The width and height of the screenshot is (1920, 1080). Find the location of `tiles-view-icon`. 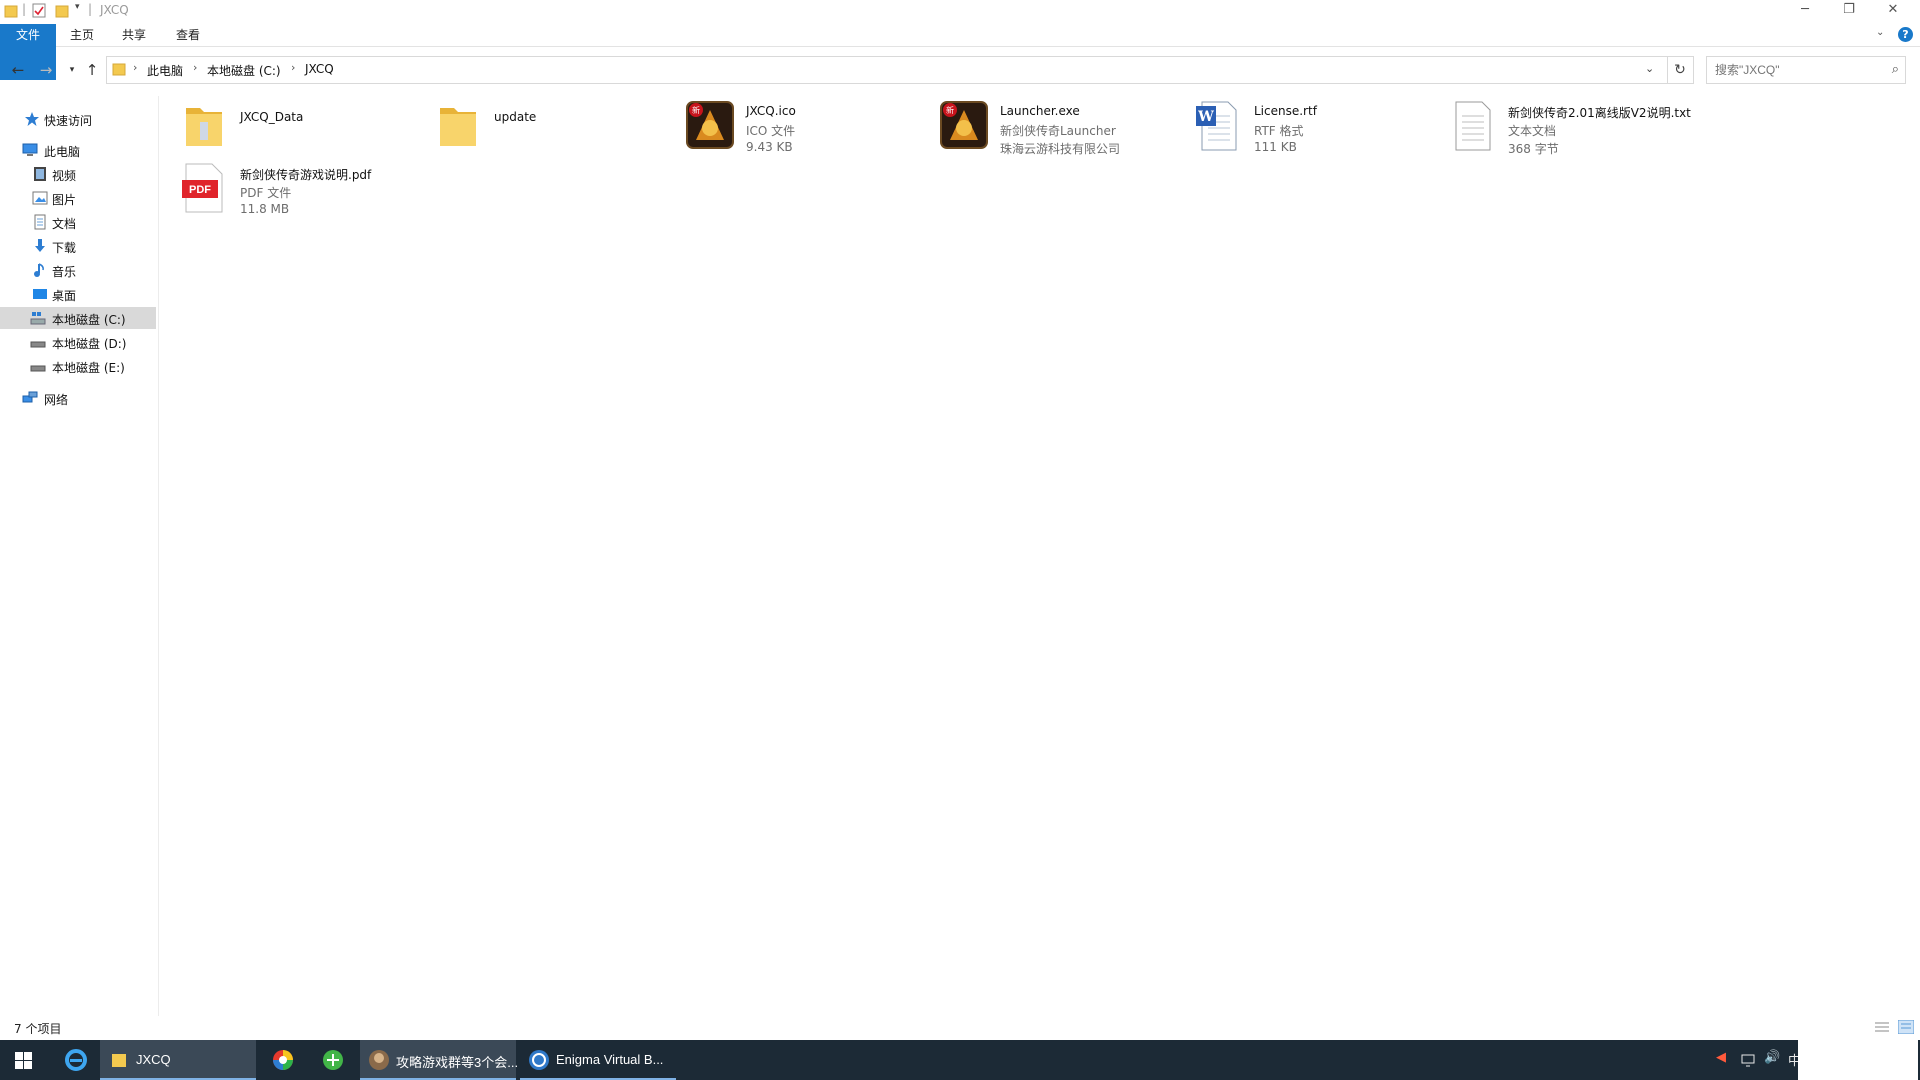

tiles-view-icon is located at coordinates (1906, 1027).